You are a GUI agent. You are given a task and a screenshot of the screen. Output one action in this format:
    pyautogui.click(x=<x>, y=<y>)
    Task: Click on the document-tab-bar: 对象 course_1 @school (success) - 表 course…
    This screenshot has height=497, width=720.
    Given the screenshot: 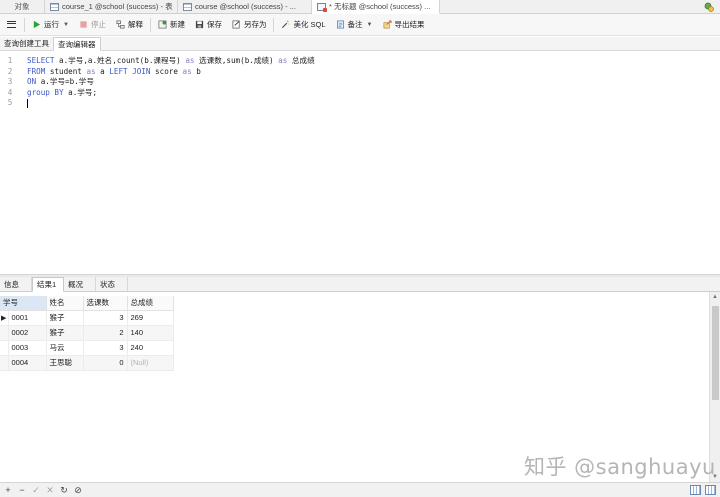 What is the action you would take?
    pyautogui.click(x=360, y=7)
    